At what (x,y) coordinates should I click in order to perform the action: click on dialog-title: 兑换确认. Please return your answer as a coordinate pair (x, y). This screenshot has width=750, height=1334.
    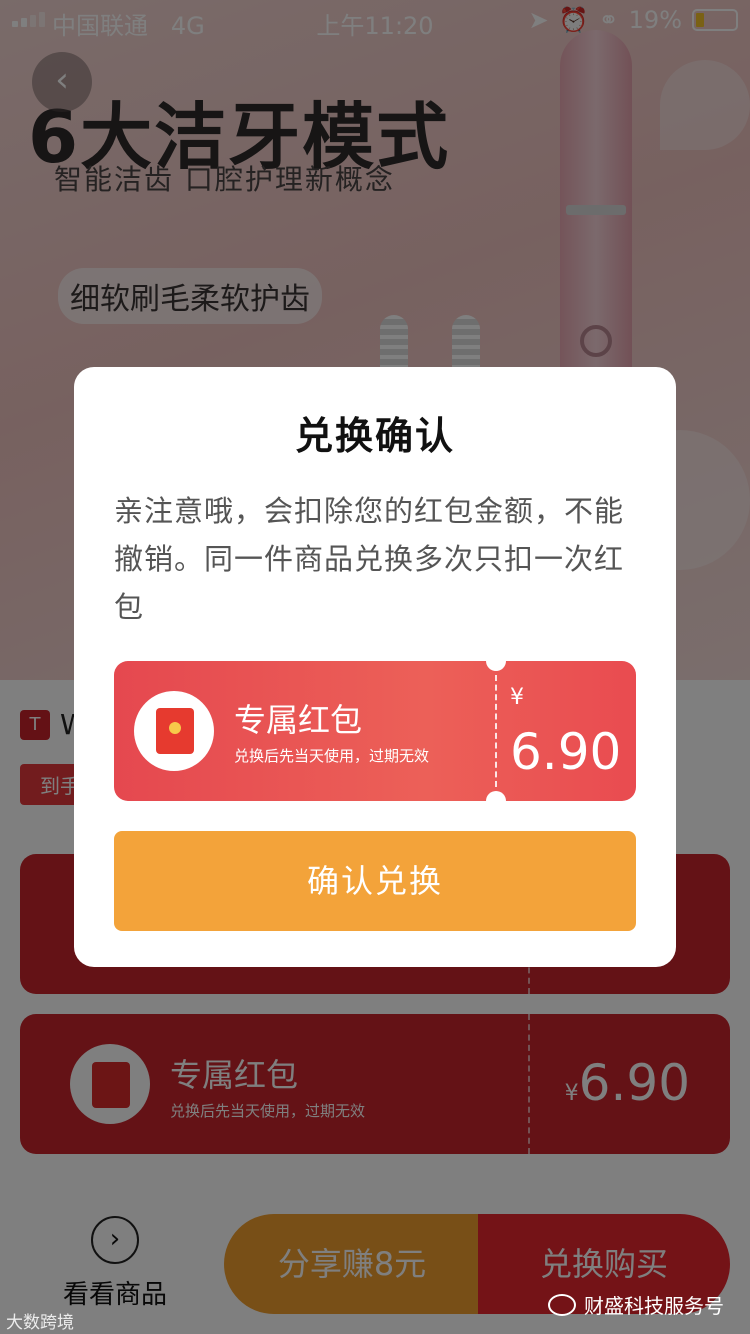
    Looking at the image, I should click on (374, 436).